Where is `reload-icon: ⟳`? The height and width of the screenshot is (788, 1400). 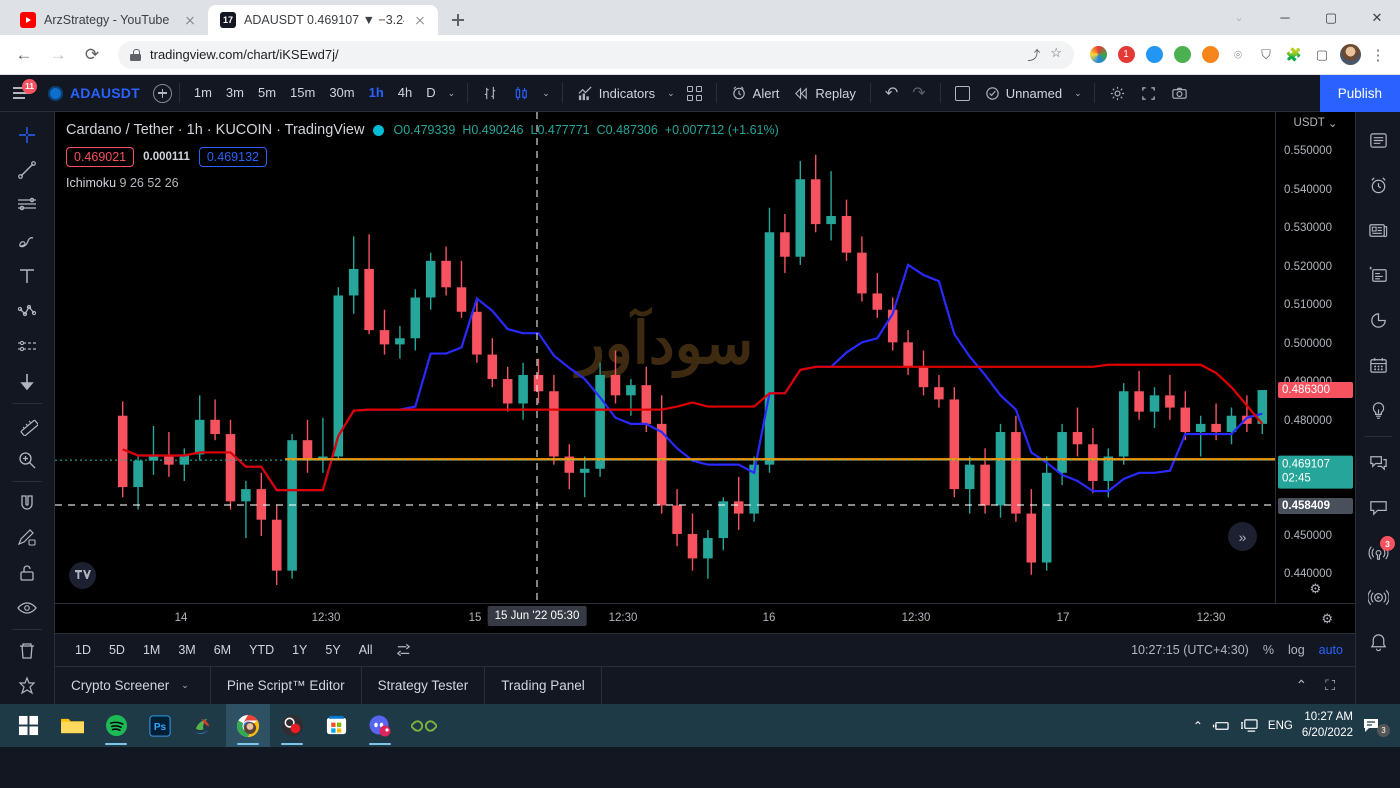
reload-icon: ⟳ is located at coordinates (92, 55).